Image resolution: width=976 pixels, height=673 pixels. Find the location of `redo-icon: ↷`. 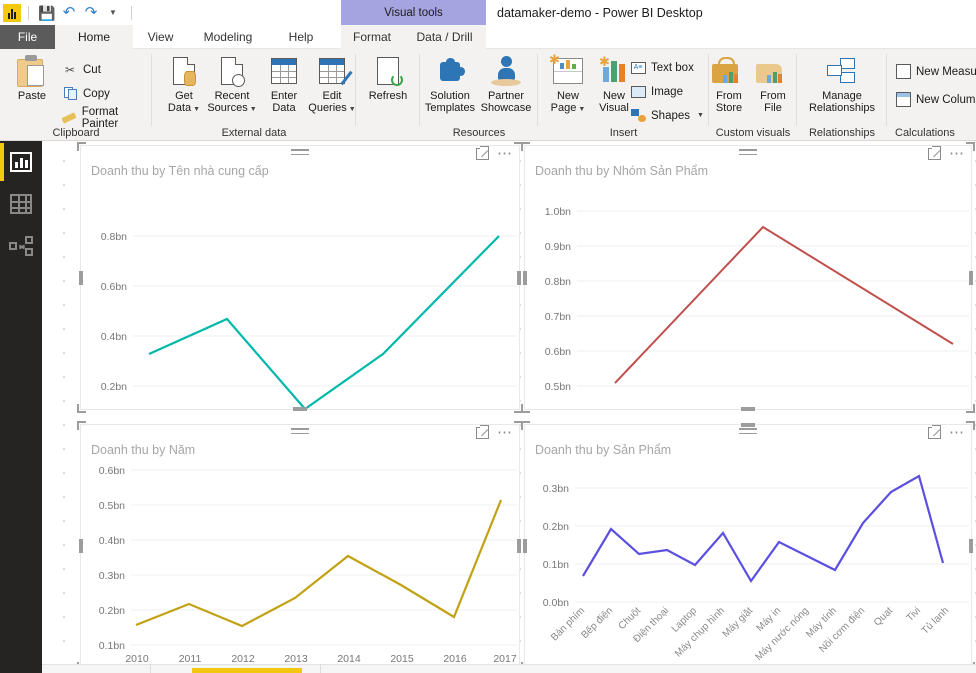

redo-icon: ↷ is located at coordinates (91, 12).